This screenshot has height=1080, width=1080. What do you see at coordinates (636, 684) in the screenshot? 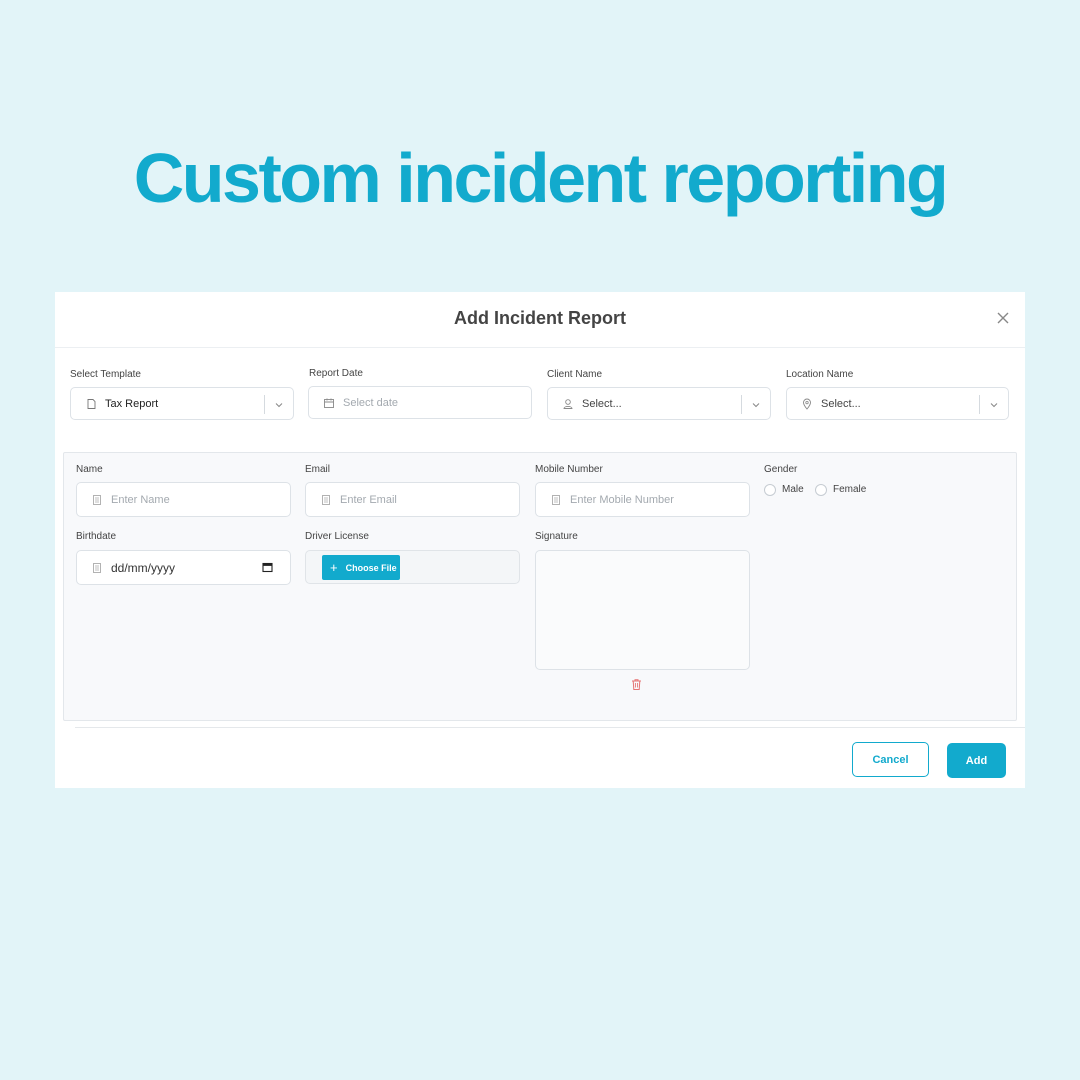
I see `trash-icon` at bounding box center [636, 684].